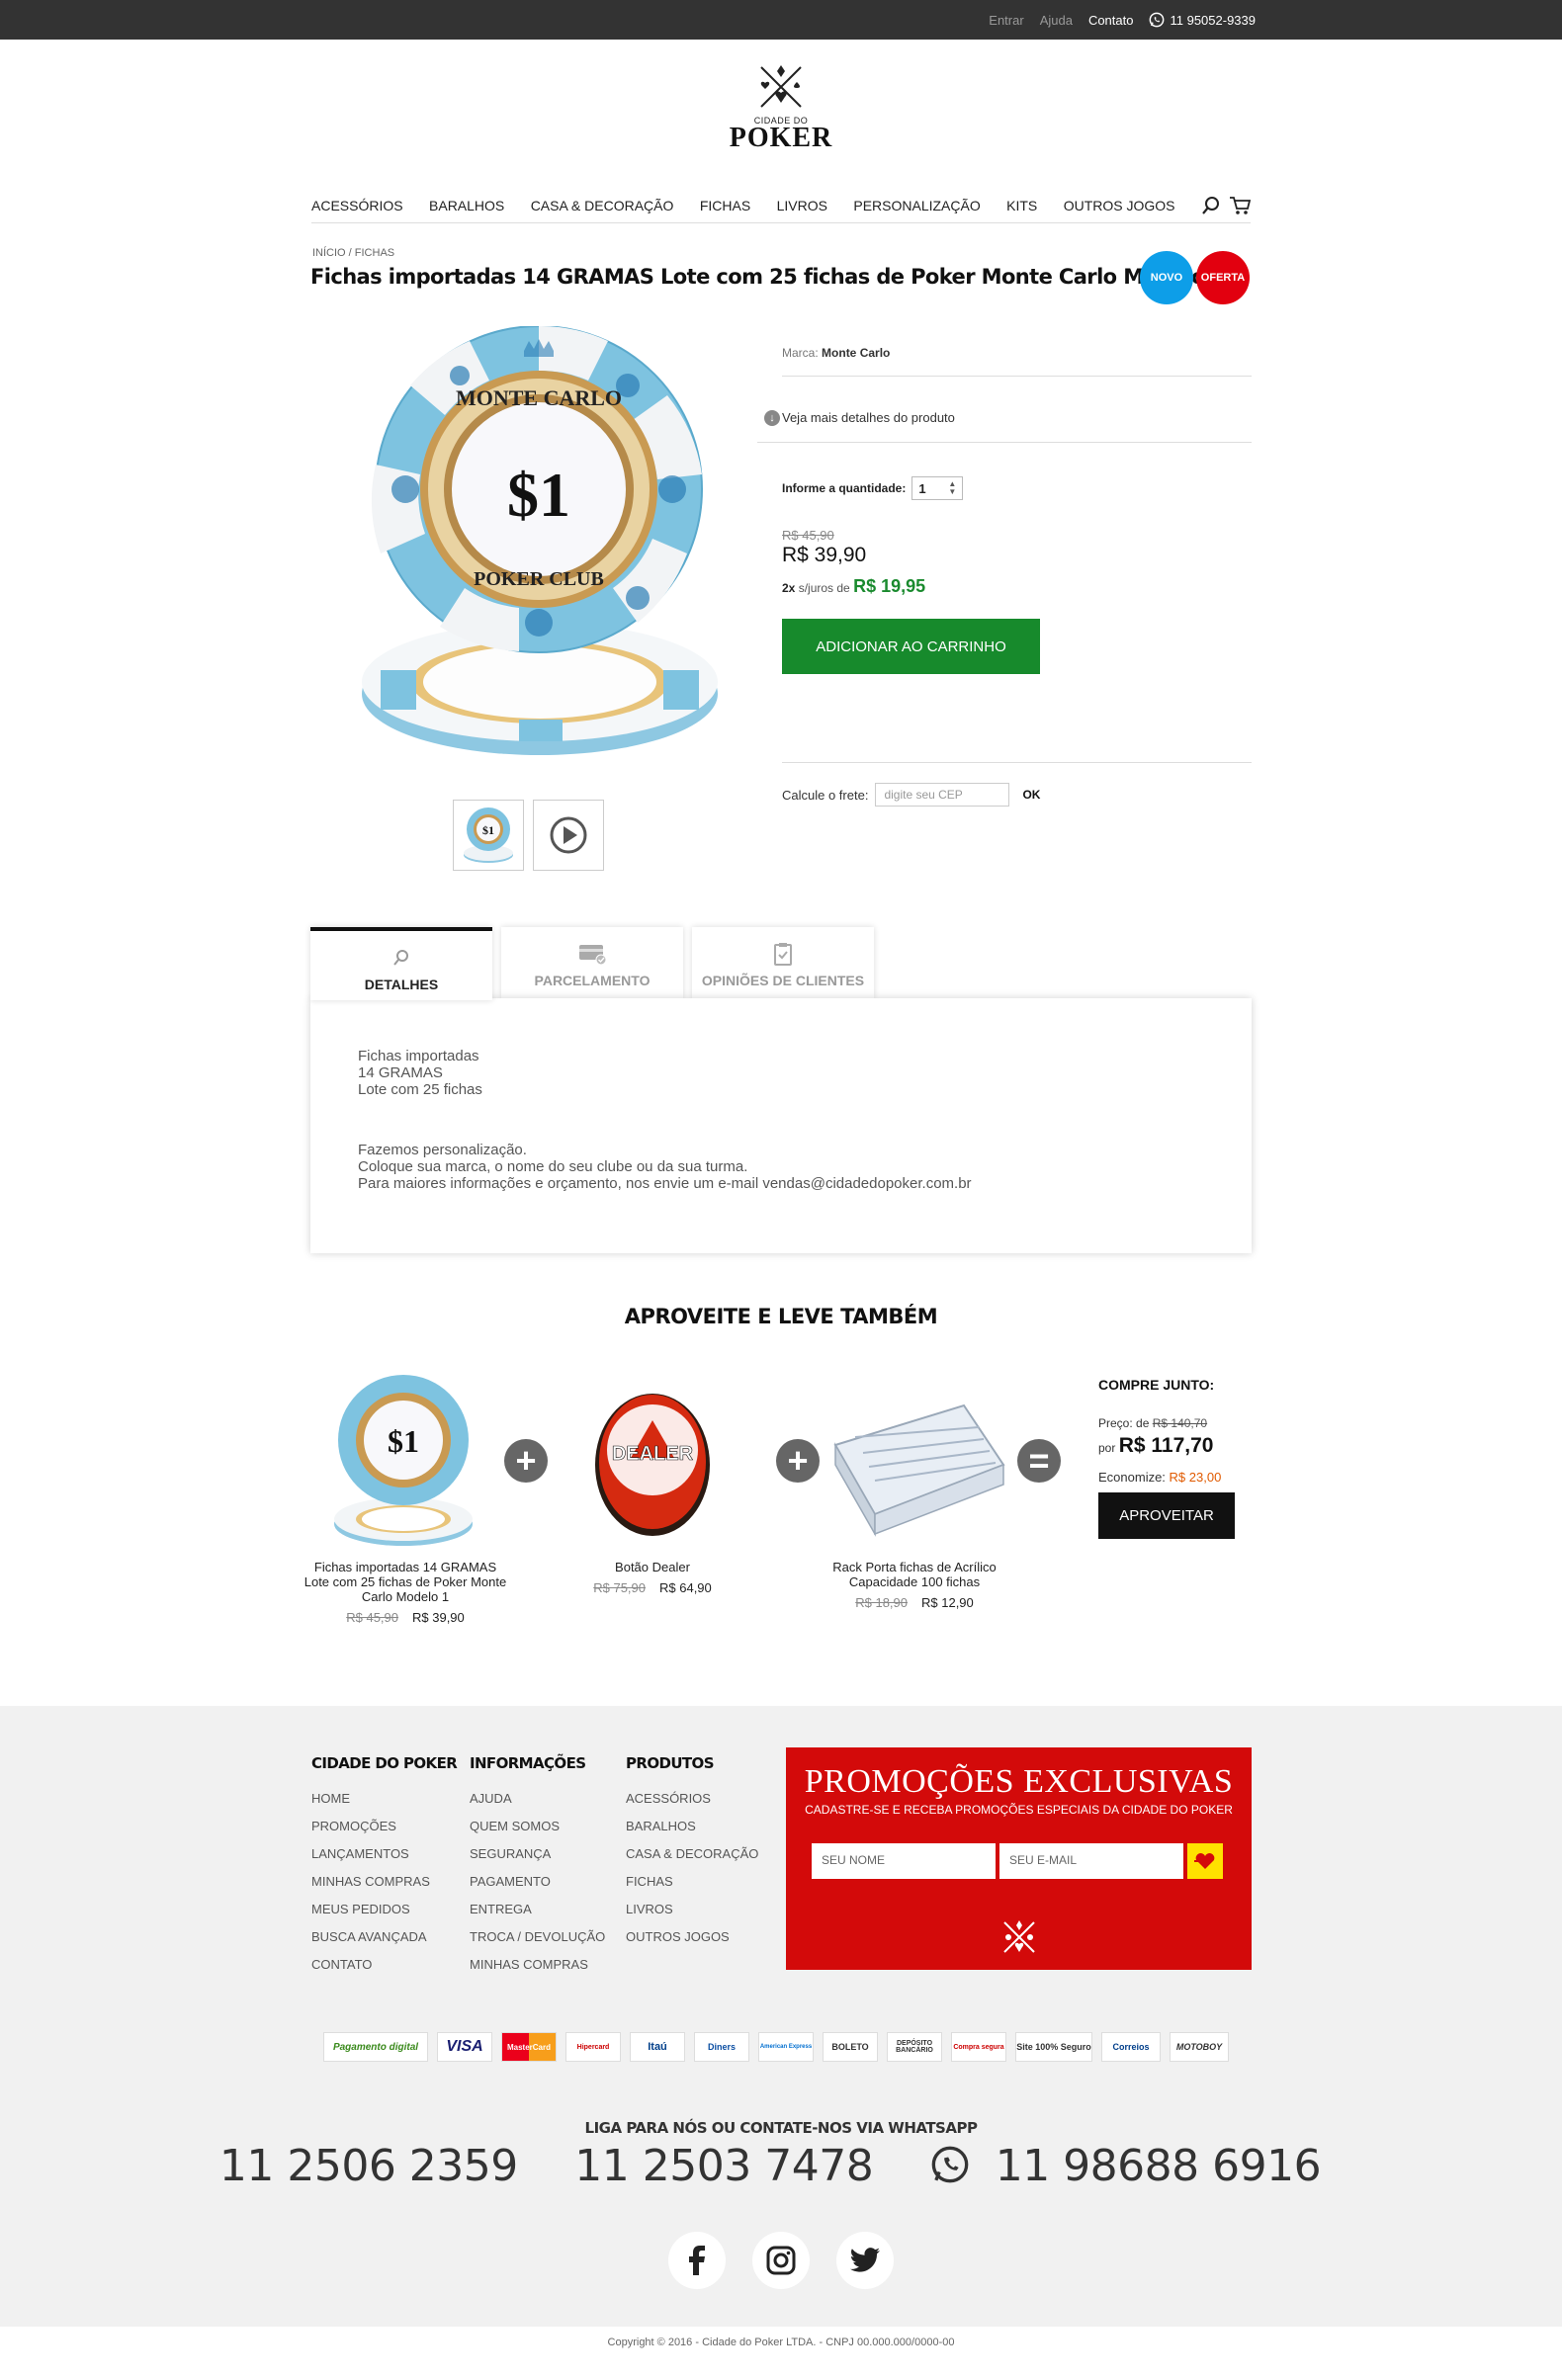  I want to click on newsletter-name-input: SEU NOME, so click(904, 1861).